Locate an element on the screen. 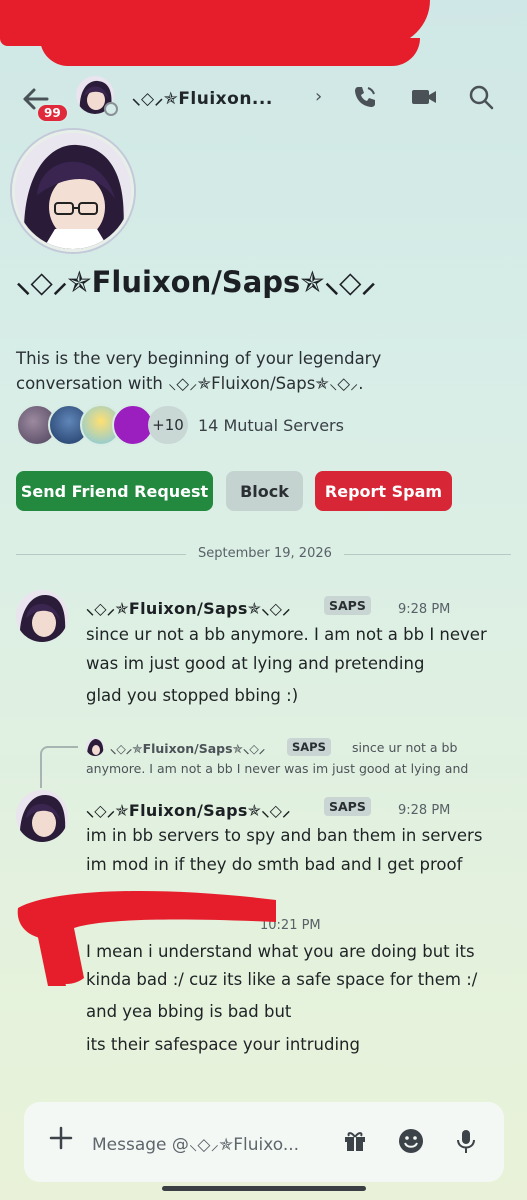 Image resolution: width=527 pixels, height=1200 pixels. chevron-right-icon: › is located at coordinates (318, 96).